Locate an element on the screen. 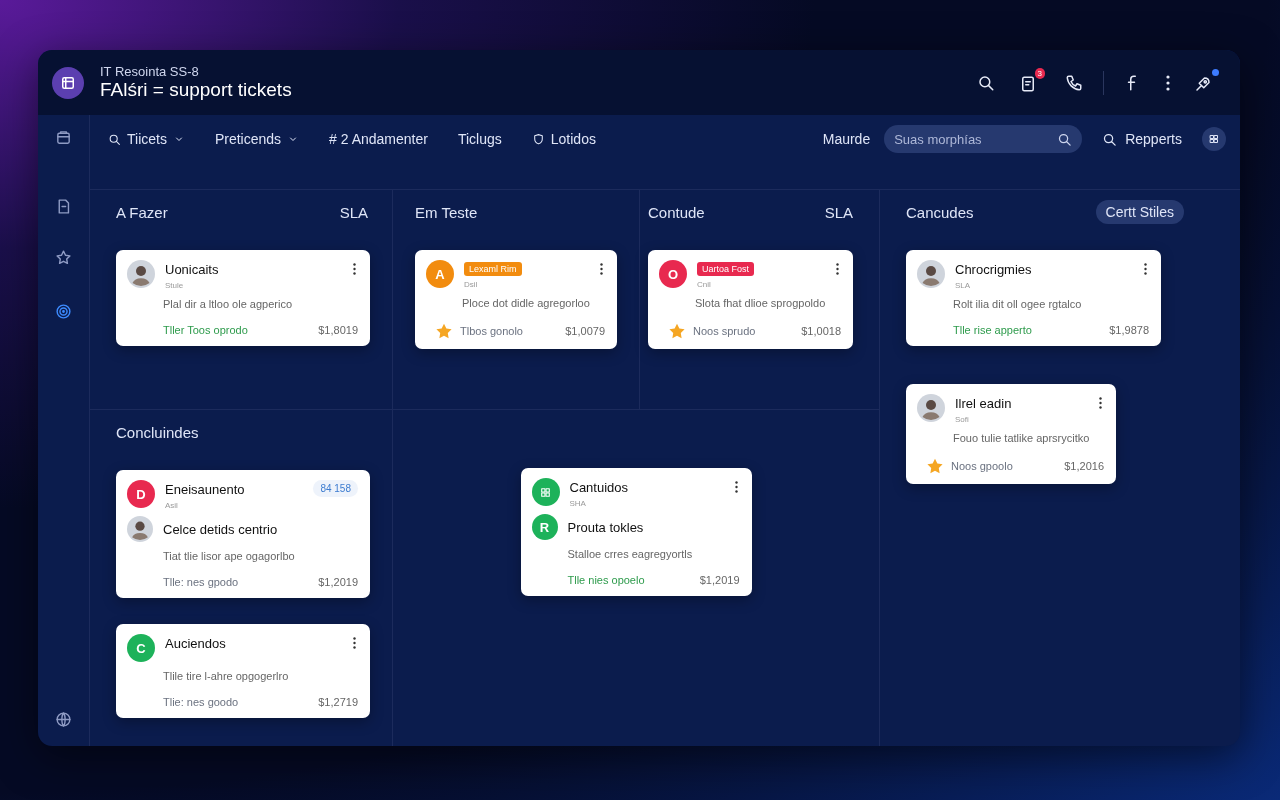 The width and height of the screenshot is (1280, 800). ticket-description: Tlile tire l-ahre opgogerlro is located at coordinates (226, 676).